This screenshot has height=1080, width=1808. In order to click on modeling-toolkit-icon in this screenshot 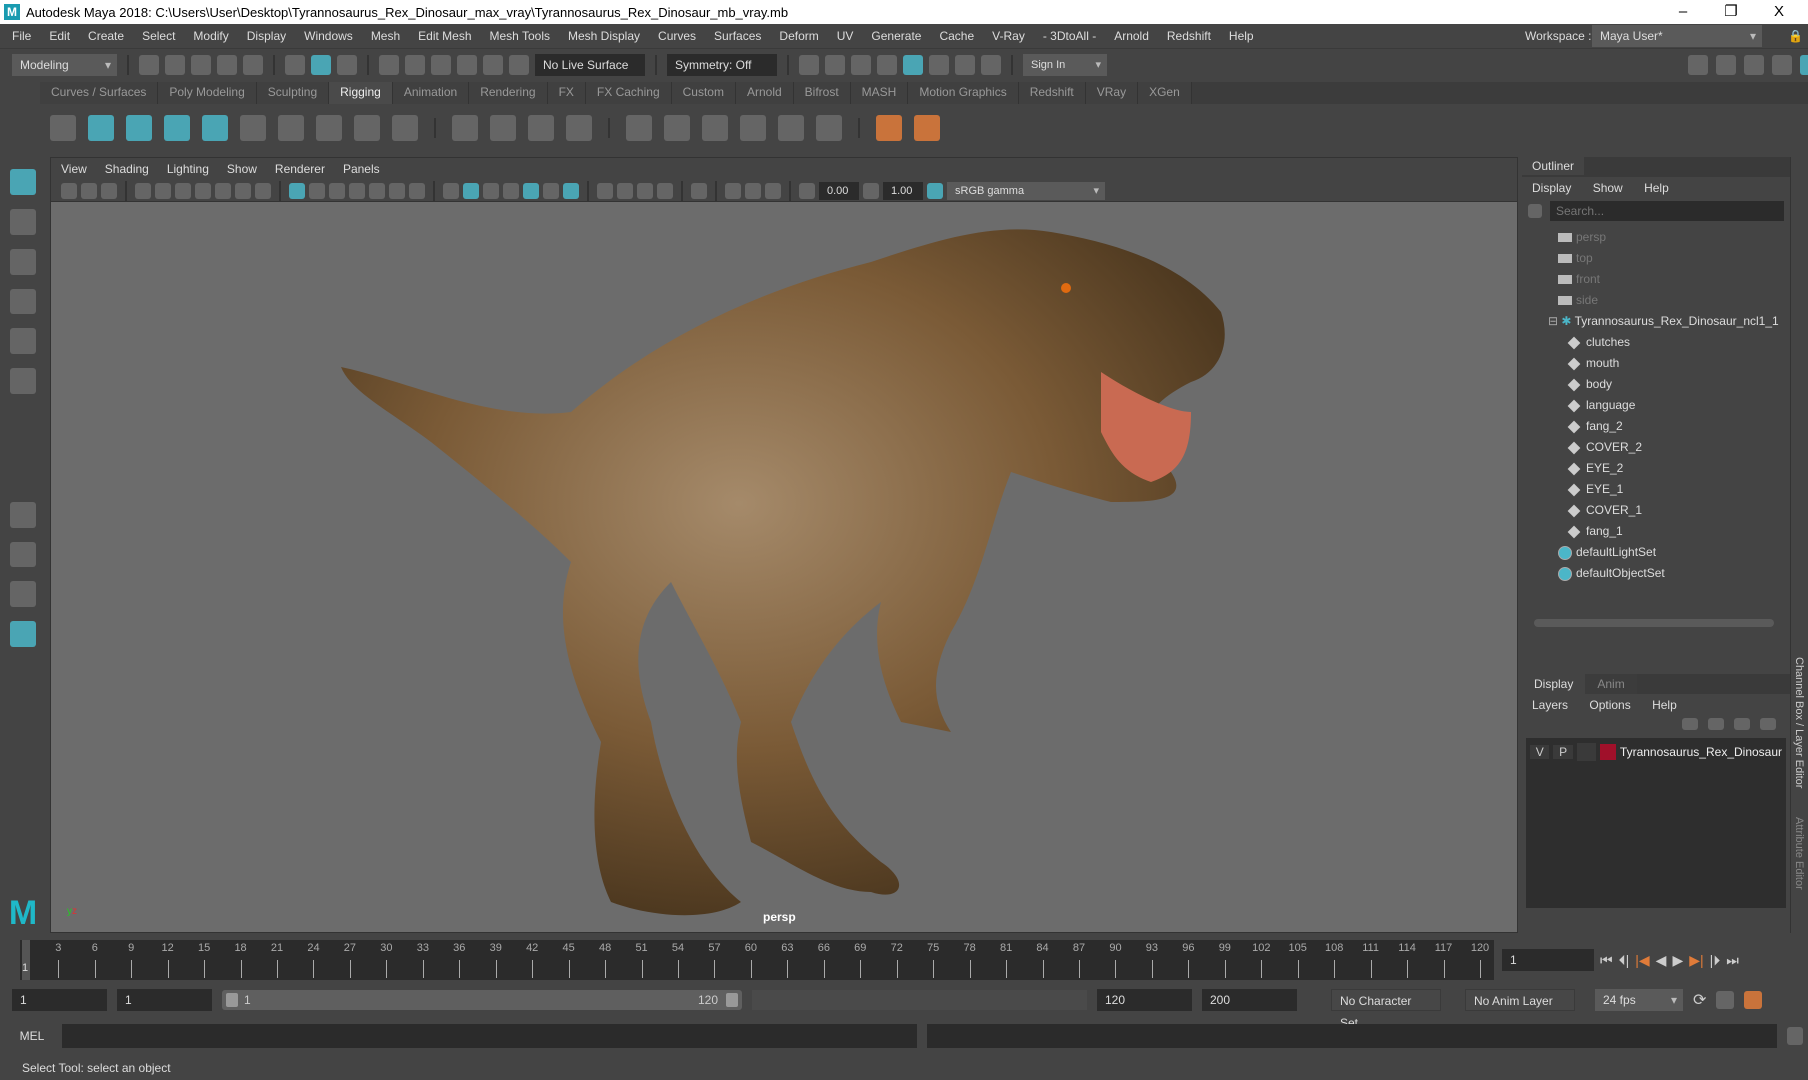, I will do `click(1698, 64)`.